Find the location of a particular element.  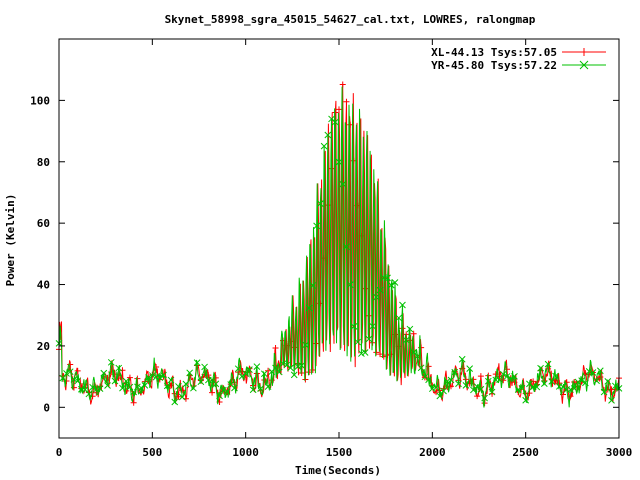

y-tick-label: 20 is located at coordinates (43, 346).